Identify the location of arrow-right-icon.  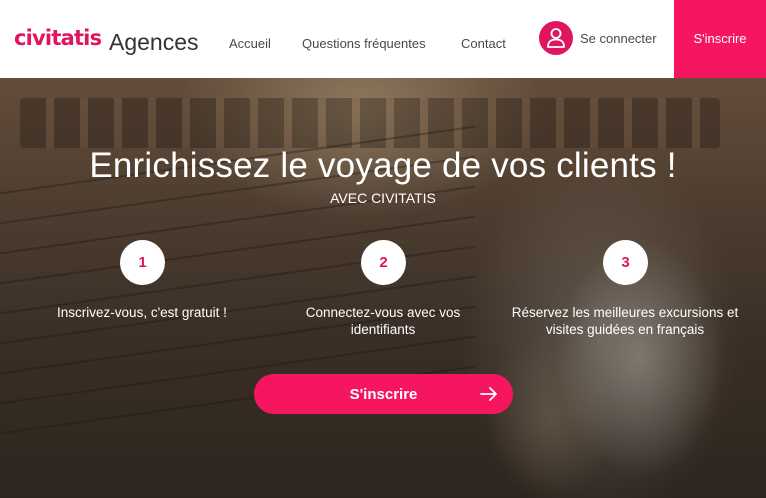
(488, 394).